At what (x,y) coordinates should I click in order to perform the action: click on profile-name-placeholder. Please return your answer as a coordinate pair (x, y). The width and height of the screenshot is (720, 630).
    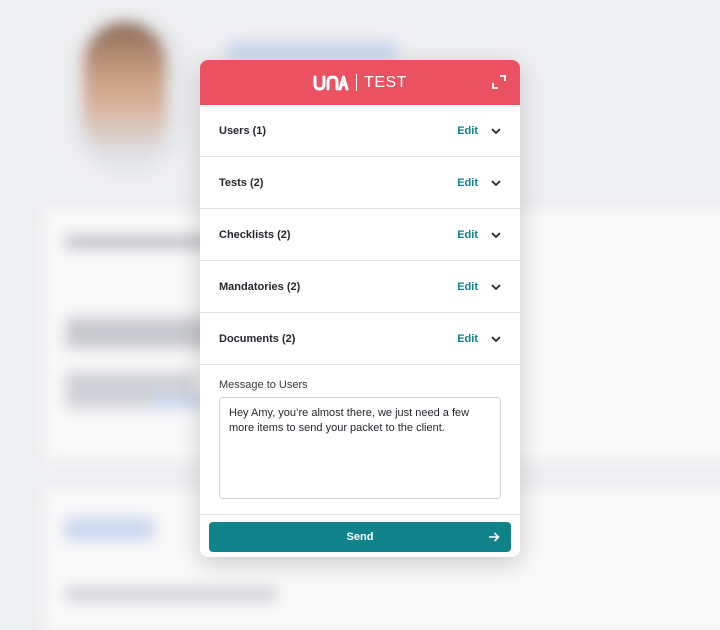
    Looking at the image, I should click on (312, 51).